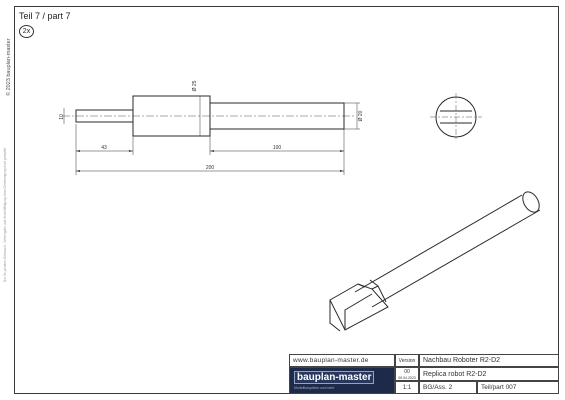 The width and height of the screenshot is (565, 400). What do you see at coordinates (334, 377) in the screenshot?
I see `logo-brand-text: bauplan-master` at bounding box center [334, 377].